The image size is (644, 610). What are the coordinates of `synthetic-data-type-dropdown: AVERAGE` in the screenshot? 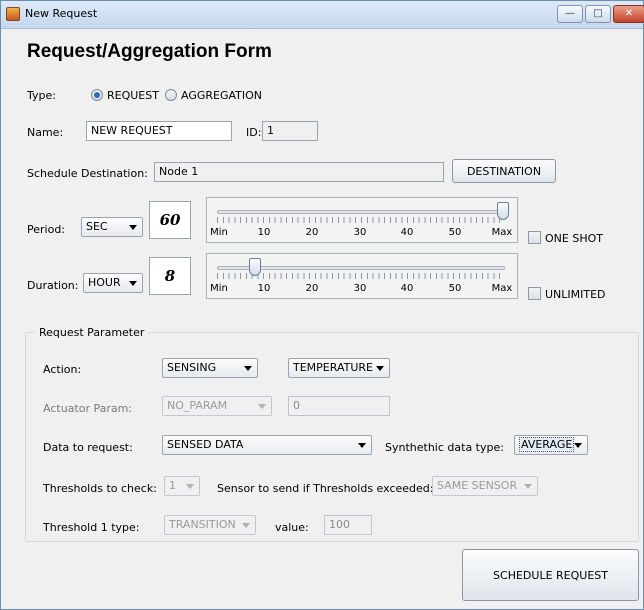 It's located at (551, 445).